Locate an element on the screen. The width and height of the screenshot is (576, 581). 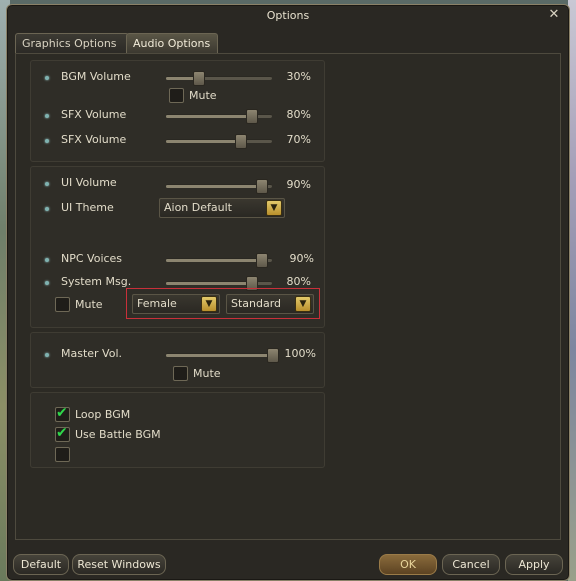
npc-voices-value: 90% is located at coordinates (301, 258).